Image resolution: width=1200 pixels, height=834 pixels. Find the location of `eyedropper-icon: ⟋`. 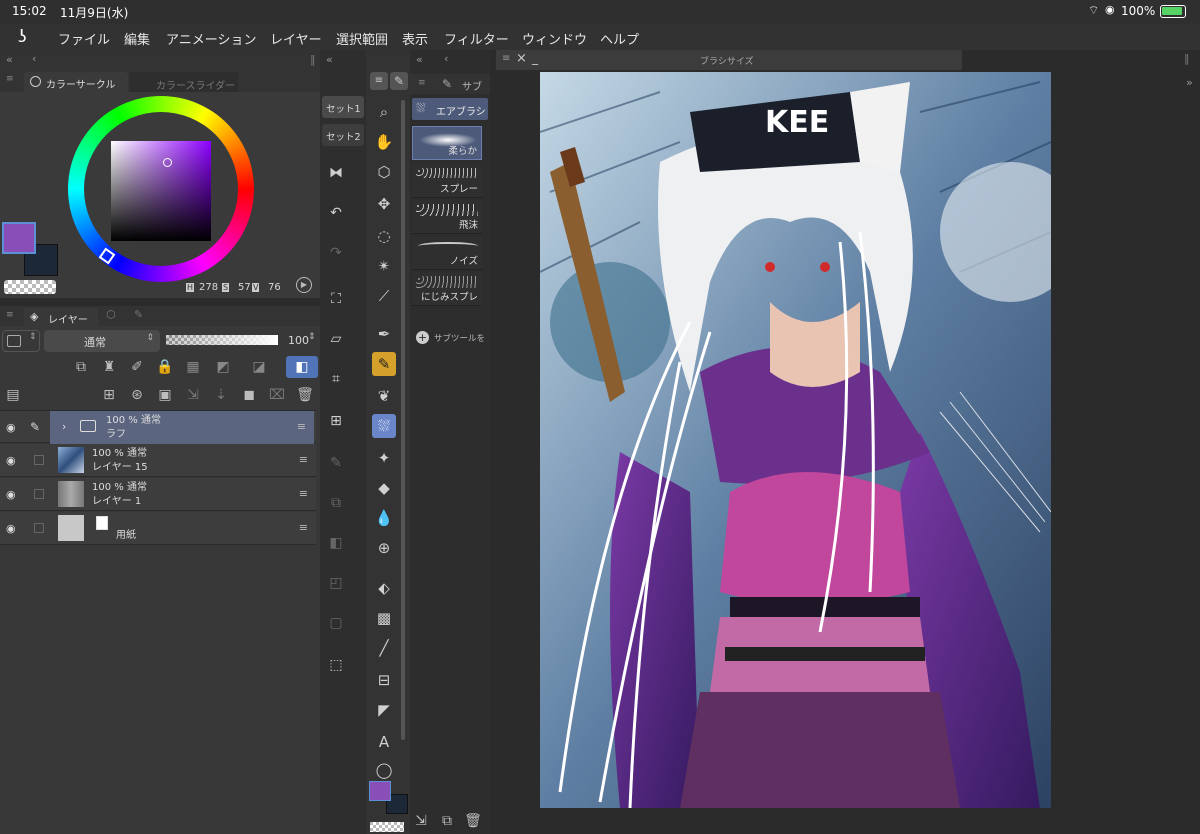

eyedropper-icon: ⟋ is located at coordinates (384, 296).